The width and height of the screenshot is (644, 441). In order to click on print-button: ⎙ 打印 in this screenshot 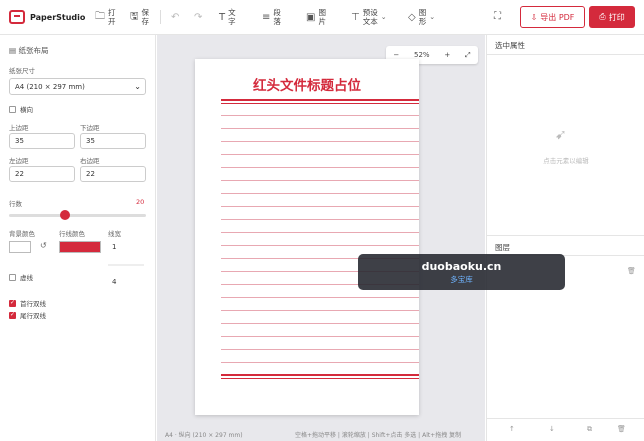, I will do `click(612, 17)`.